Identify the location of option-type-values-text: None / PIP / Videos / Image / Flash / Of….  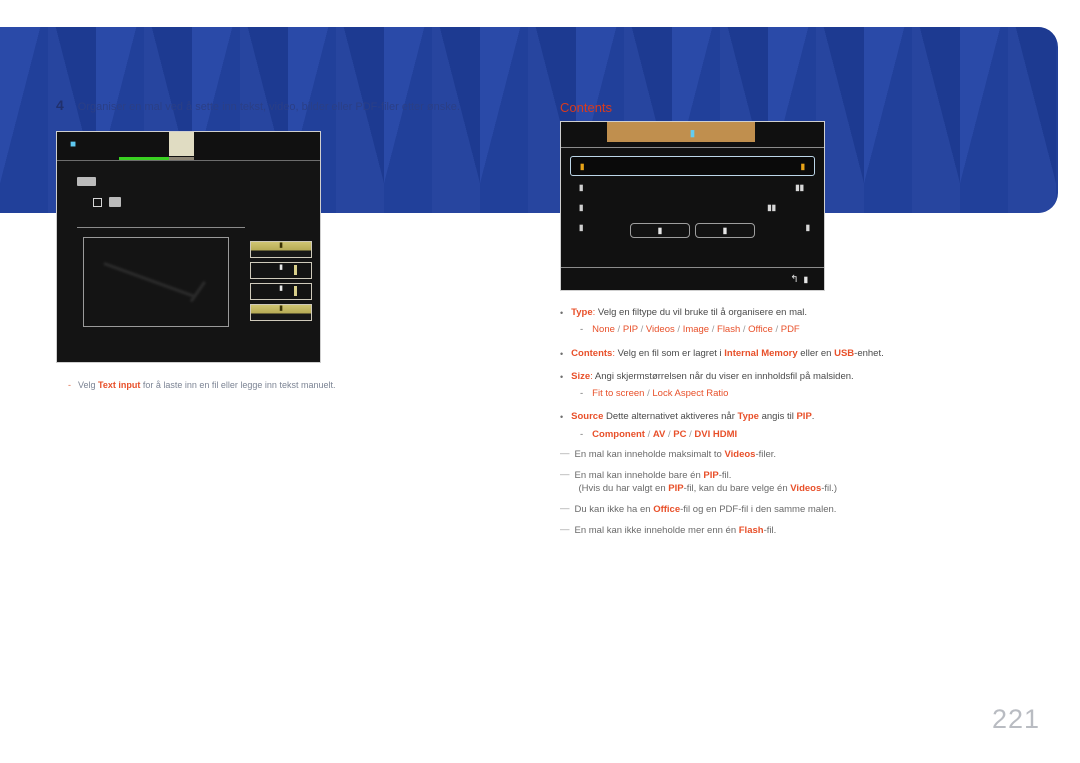
(696, 330).